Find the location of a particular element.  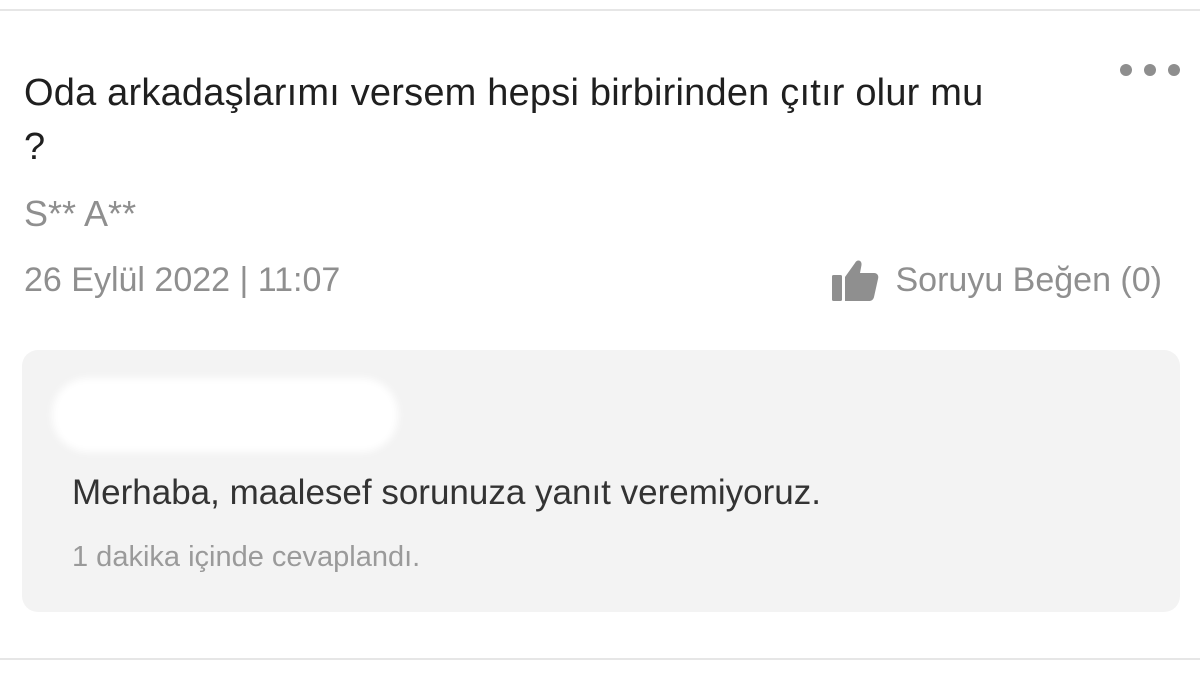

like-question-button: Soruyu Beğen (0) is located at coordinates (996, 280).